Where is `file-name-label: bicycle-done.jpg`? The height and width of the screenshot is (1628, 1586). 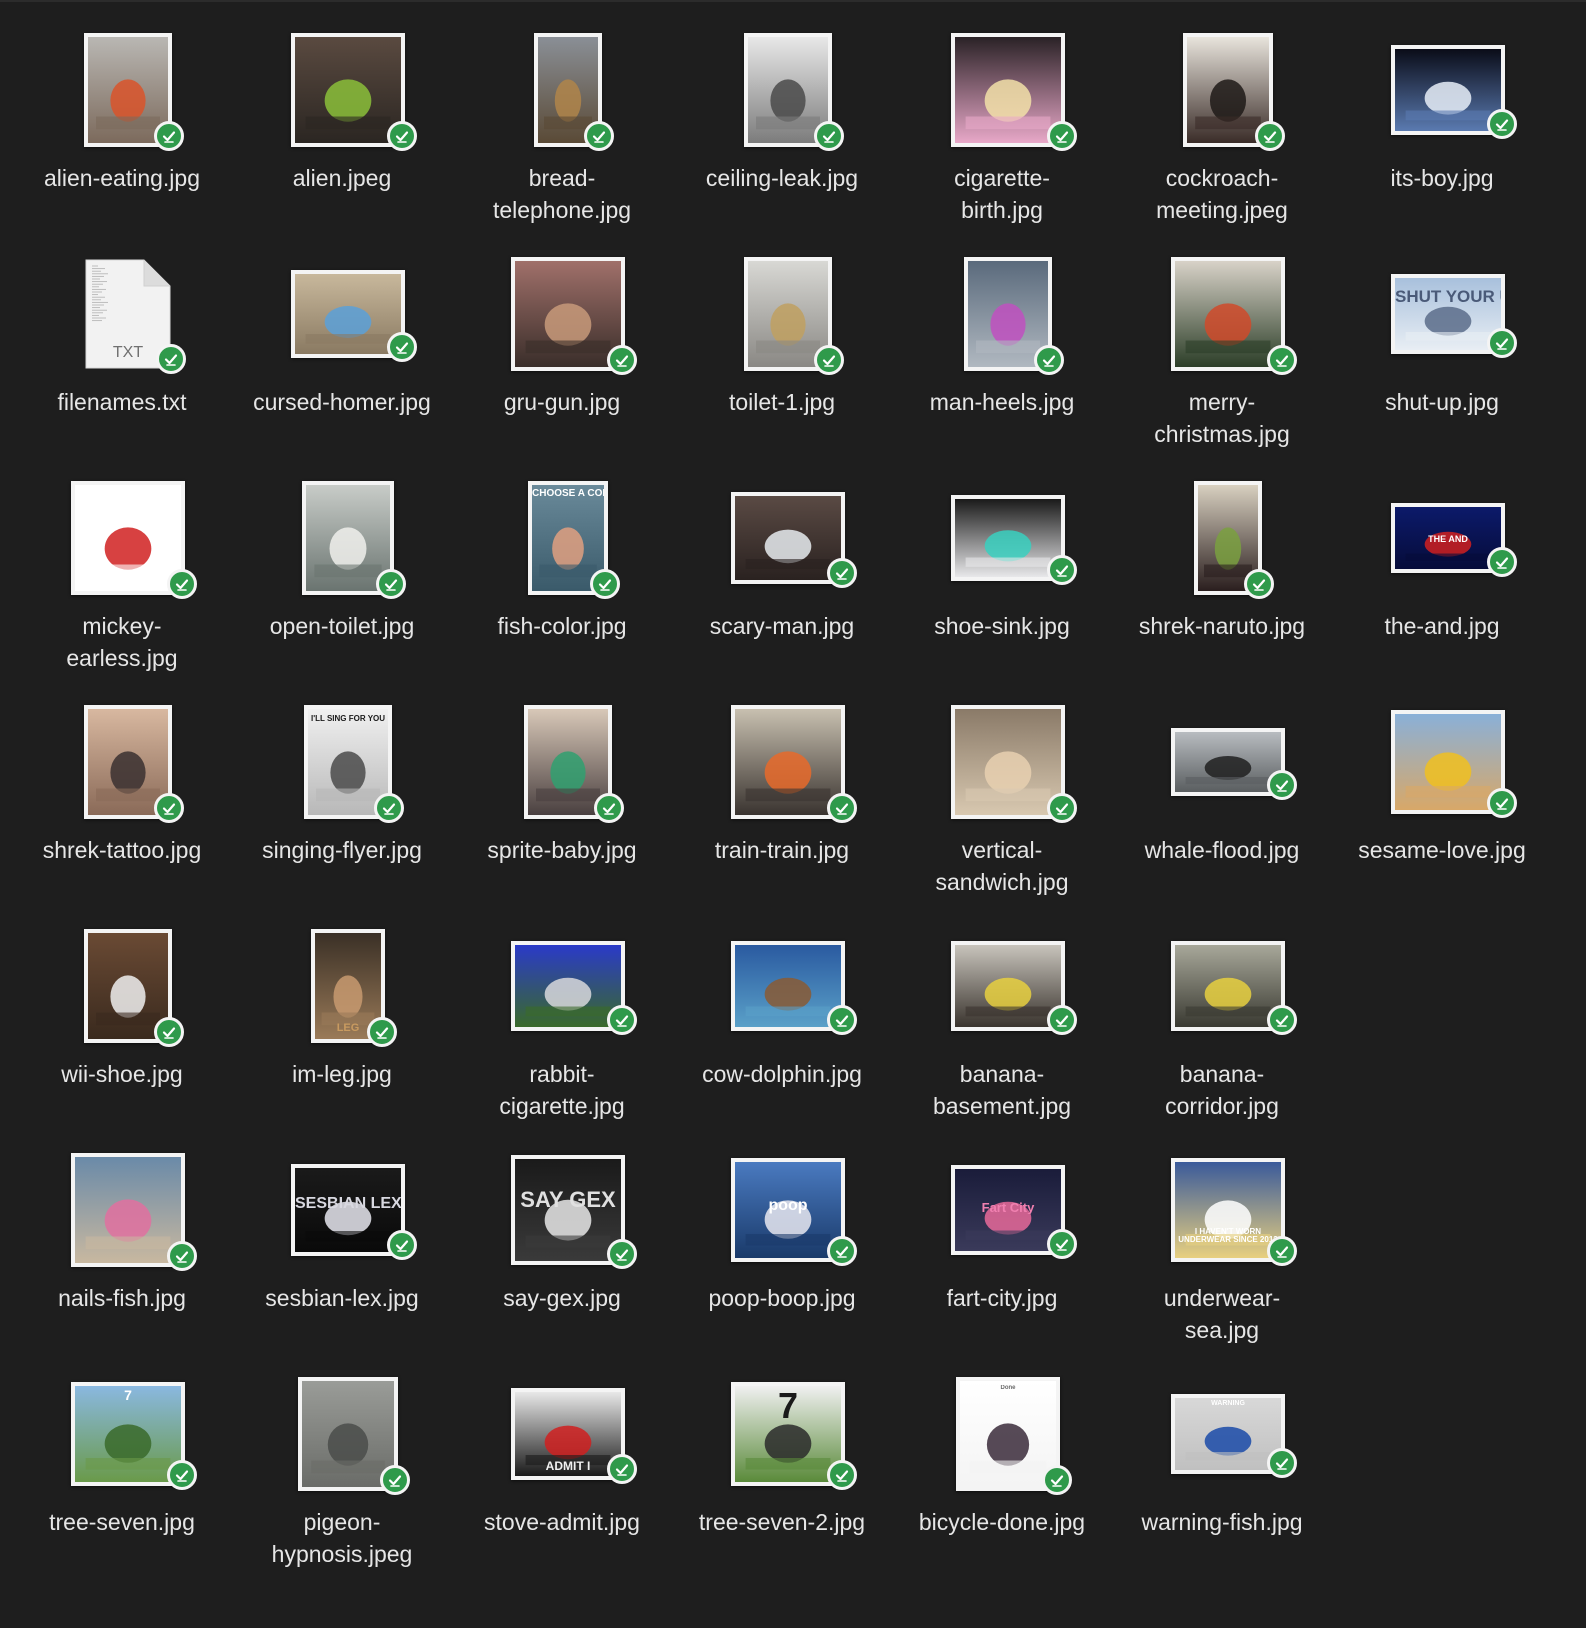
file-name-label: bicycle-done.jpg is located at coordinates (1002, 1522).